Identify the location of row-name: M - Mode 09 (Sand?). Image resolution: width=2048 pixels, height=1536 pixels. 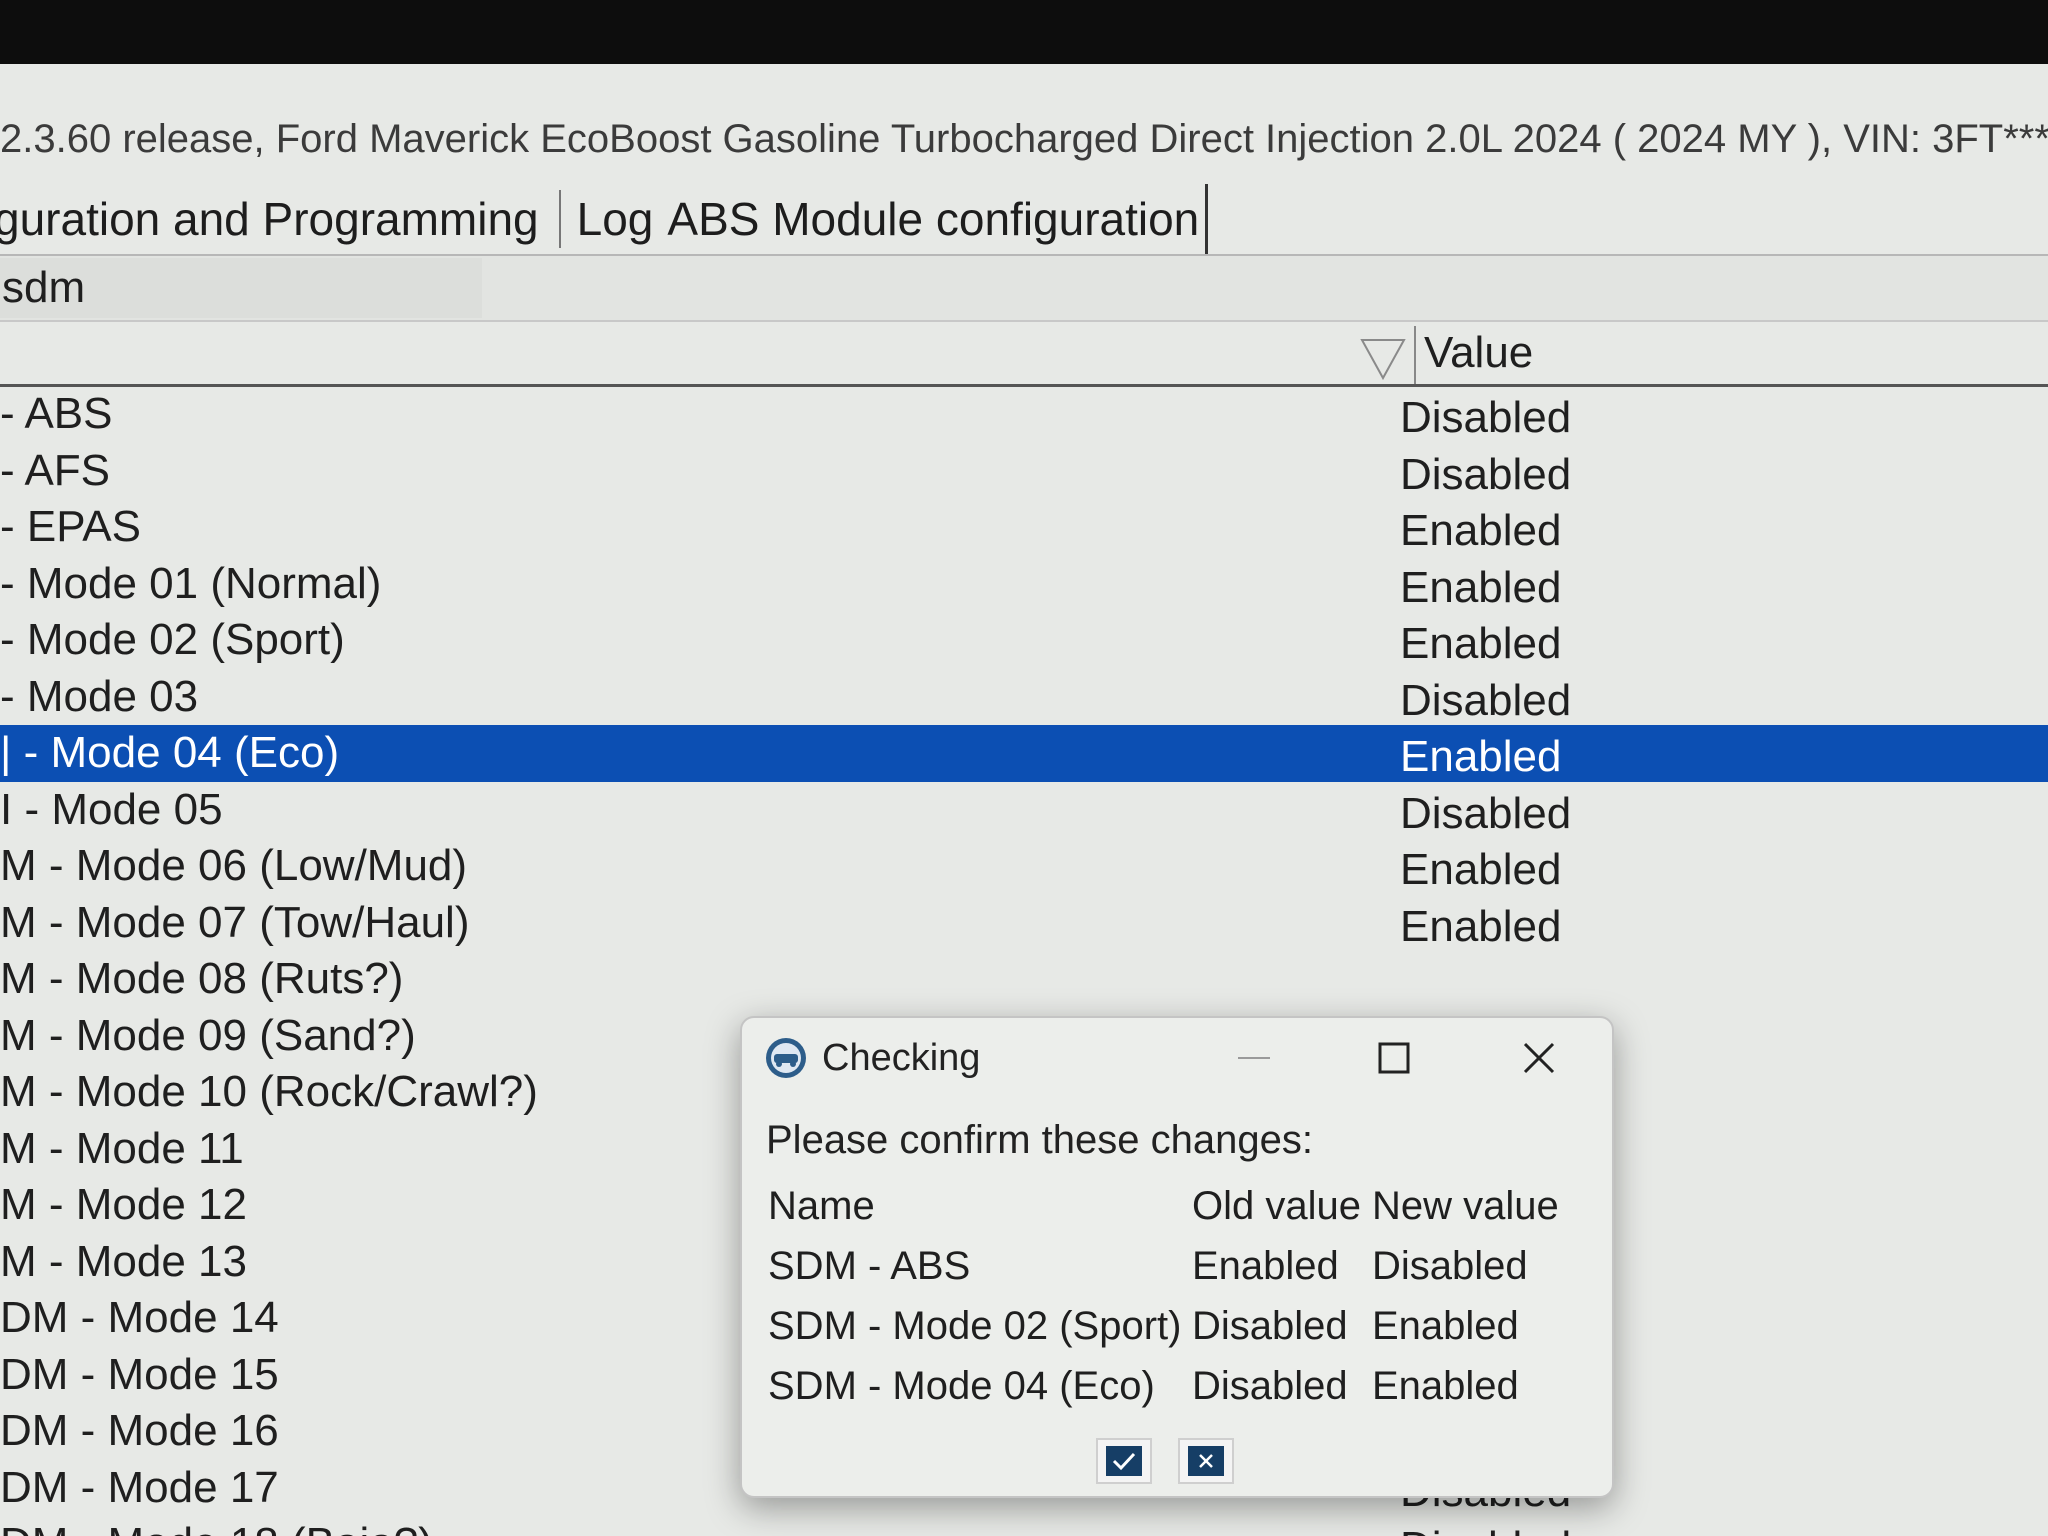
(208, 1035).